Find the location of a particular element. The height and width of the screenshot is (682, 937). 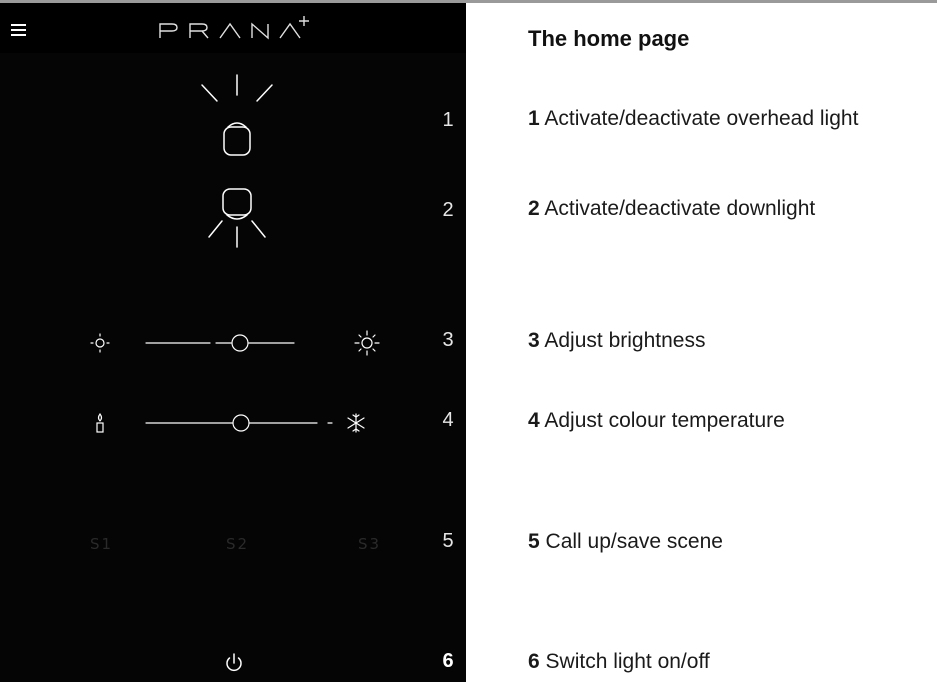

brand-logo is located at coordinates (243, 31).